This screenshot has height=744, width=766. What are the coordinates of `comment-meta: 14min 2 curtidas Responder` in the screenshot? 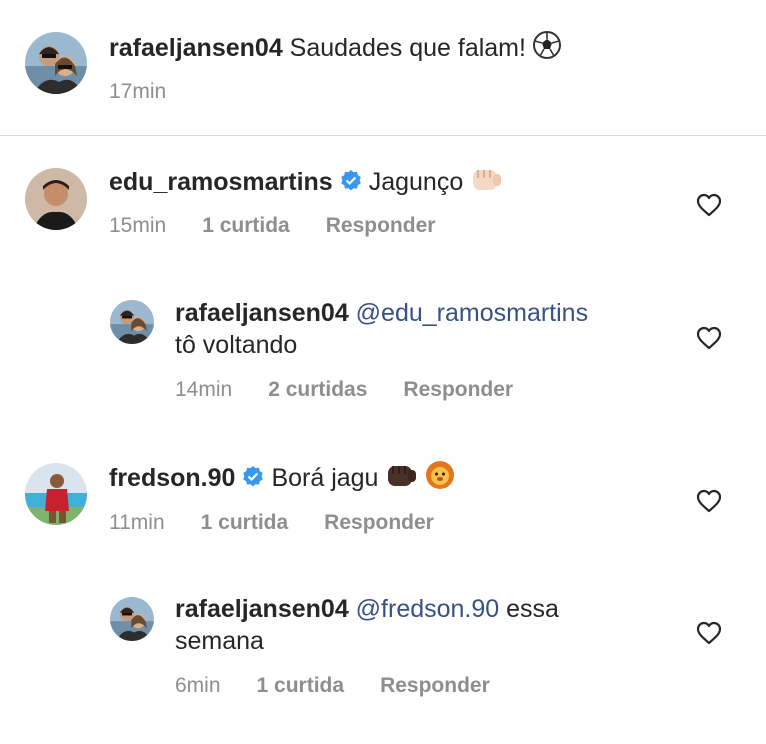 It's located at (362, 390).